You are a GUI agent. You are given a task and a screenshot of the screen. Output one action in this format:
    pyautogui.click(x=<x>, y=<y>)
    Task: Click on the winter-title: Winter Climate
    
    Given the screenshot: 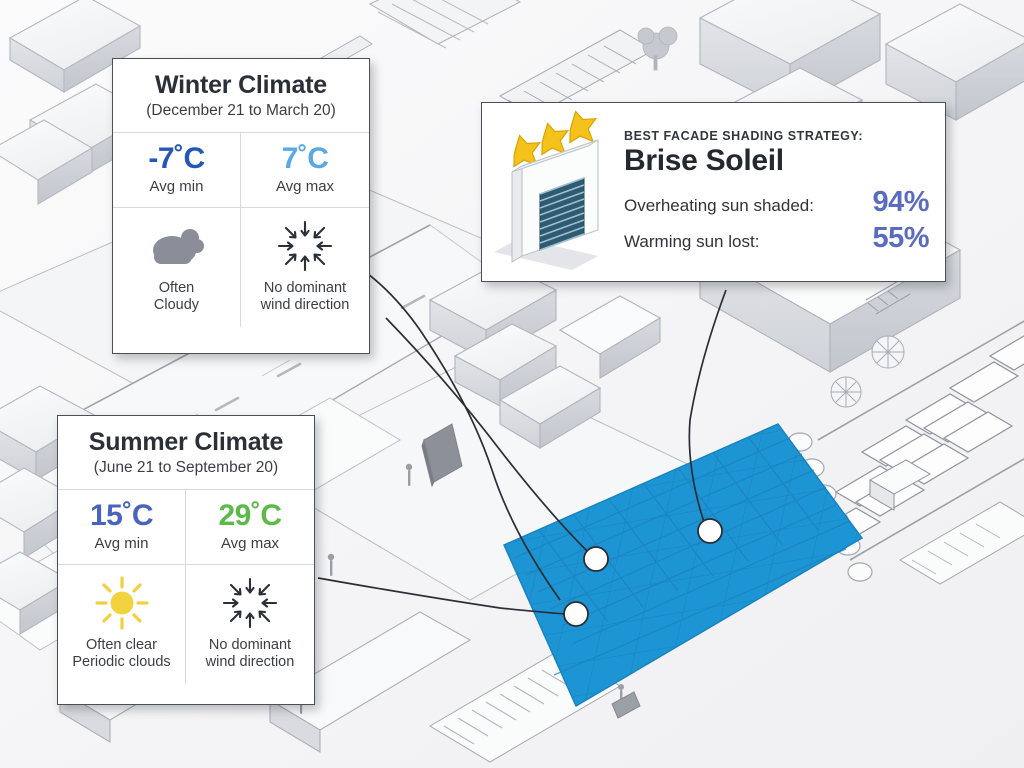 What is the action you would take?
    pyautogui.click(x=240, y=85)
    